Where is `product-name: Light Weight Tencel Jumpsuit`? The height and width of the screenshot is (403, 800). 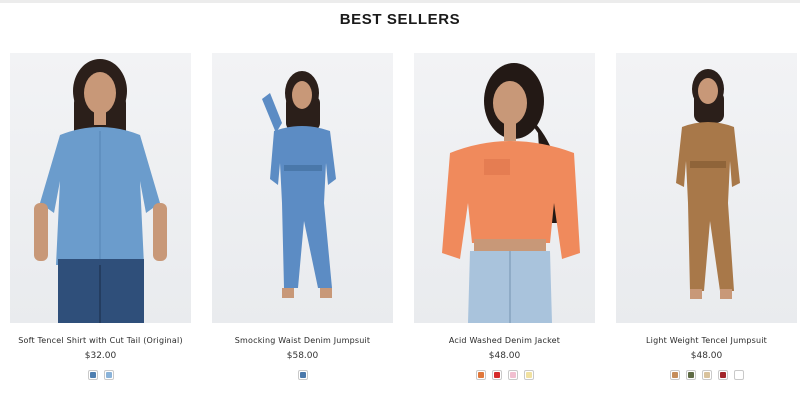
product-name: Light Weight Tencel Jumpsuit is located at coordinates (706, 340).